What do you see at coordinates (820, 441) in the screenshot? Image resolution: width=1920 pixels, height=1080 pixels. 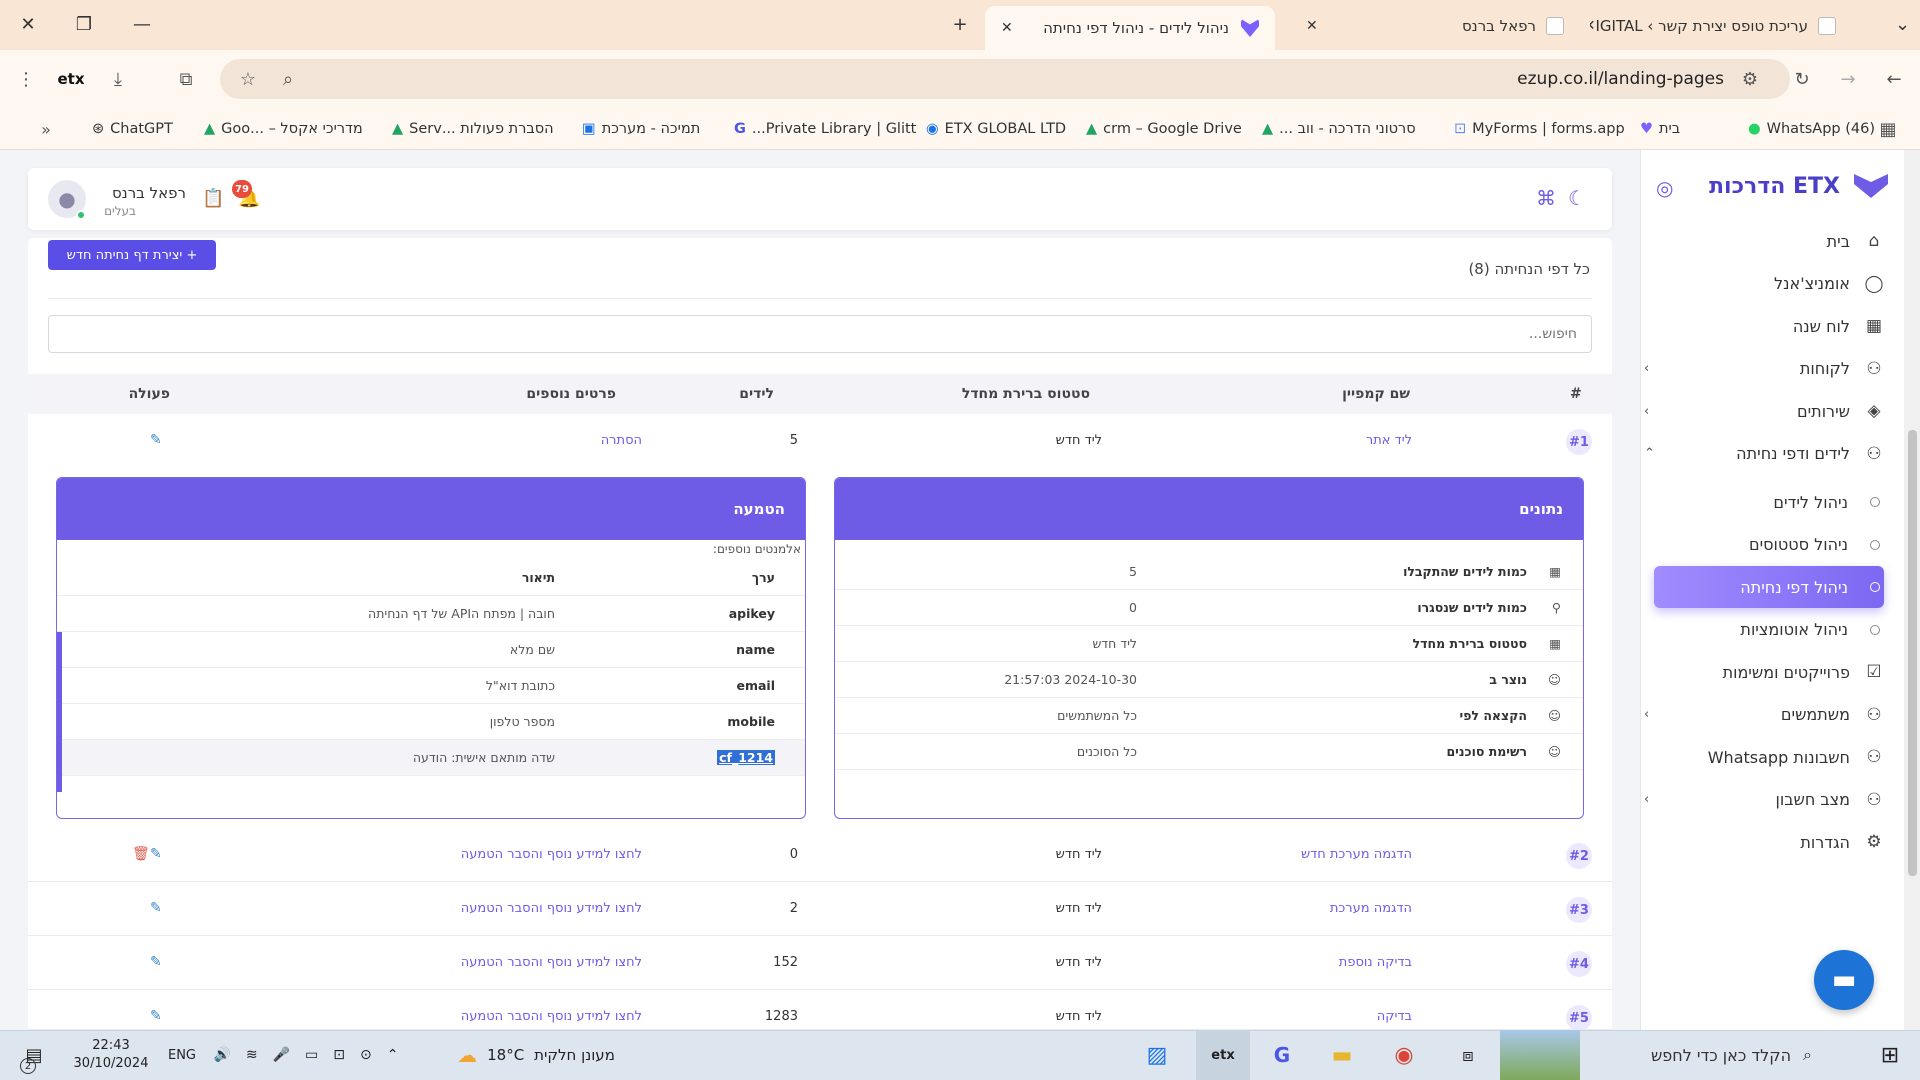 I see `table-row: #1 ליד אתר ליד חדש 5 הסתרה ✎` at bounding box center [820, 441].